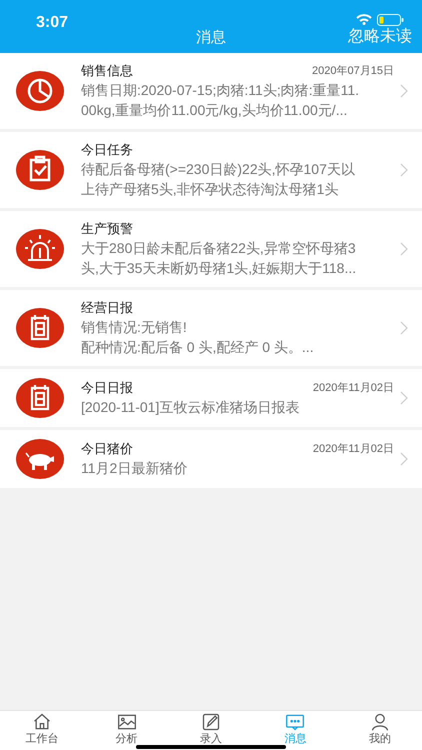  What do you see at coordinates (211, 38) in the screenshot?
I see `window-title: 消息` at bounding box center [211, 38].